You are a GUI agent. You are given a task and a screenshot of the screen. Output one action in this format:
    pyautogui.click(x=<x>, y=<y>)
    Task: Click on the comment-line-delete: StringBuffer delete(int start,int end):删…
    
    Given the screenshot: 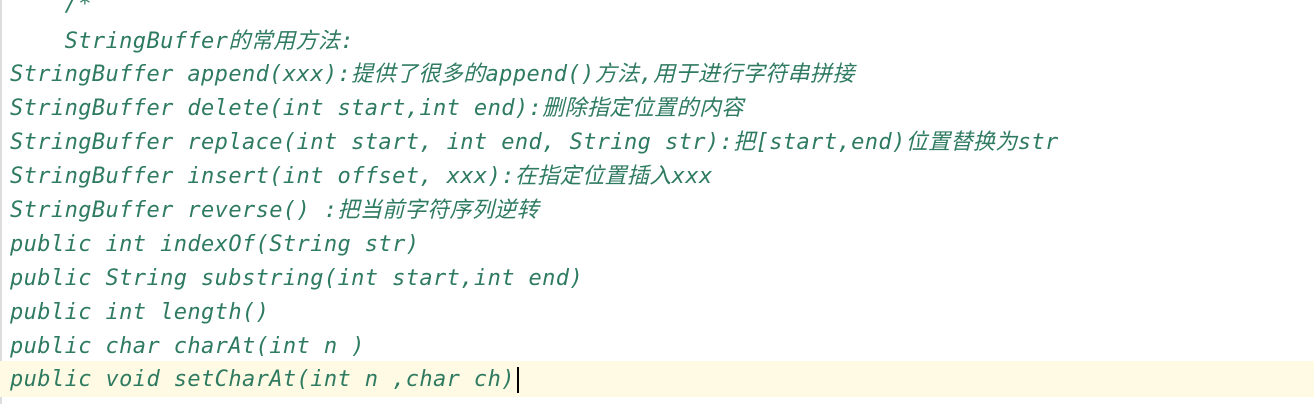 What is the action you would take?
    pyautogui.click(x=377, y=108)
    